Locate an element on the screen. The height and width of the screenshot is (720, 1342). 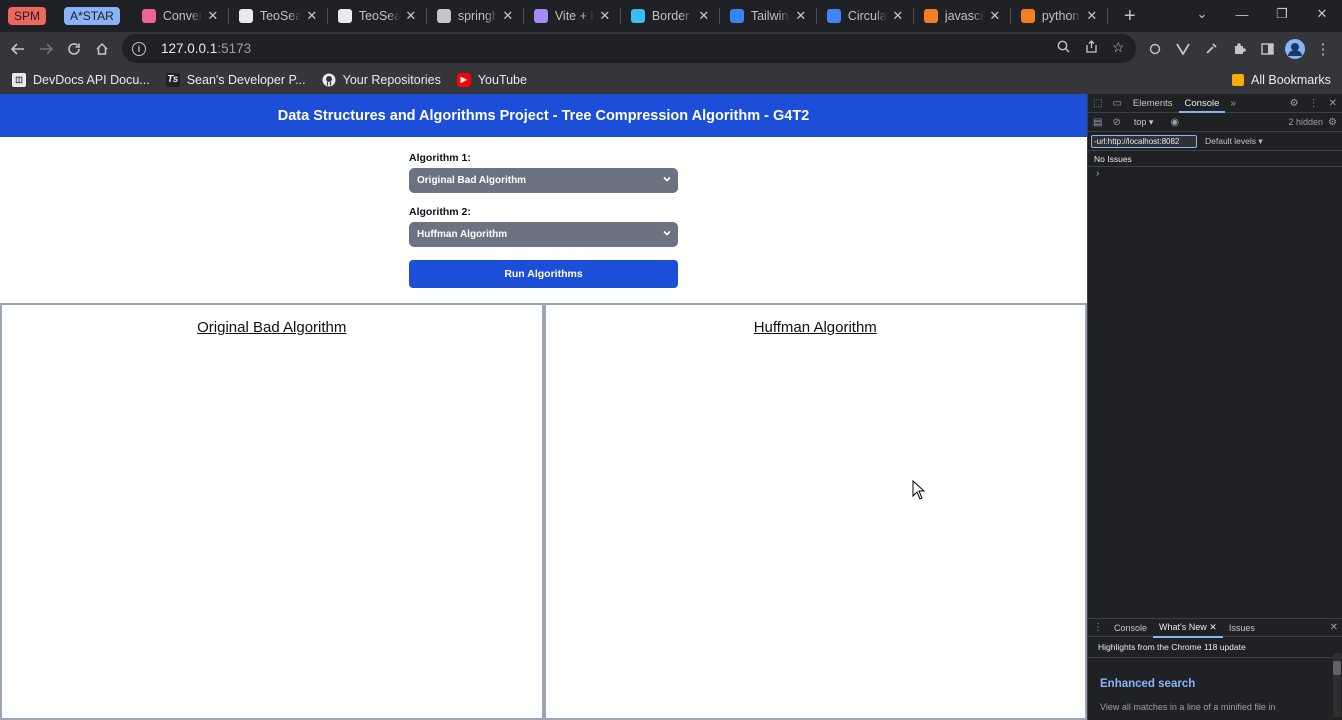
more-tabs-chevron-icon: » is located at coordinates (1233, 103).